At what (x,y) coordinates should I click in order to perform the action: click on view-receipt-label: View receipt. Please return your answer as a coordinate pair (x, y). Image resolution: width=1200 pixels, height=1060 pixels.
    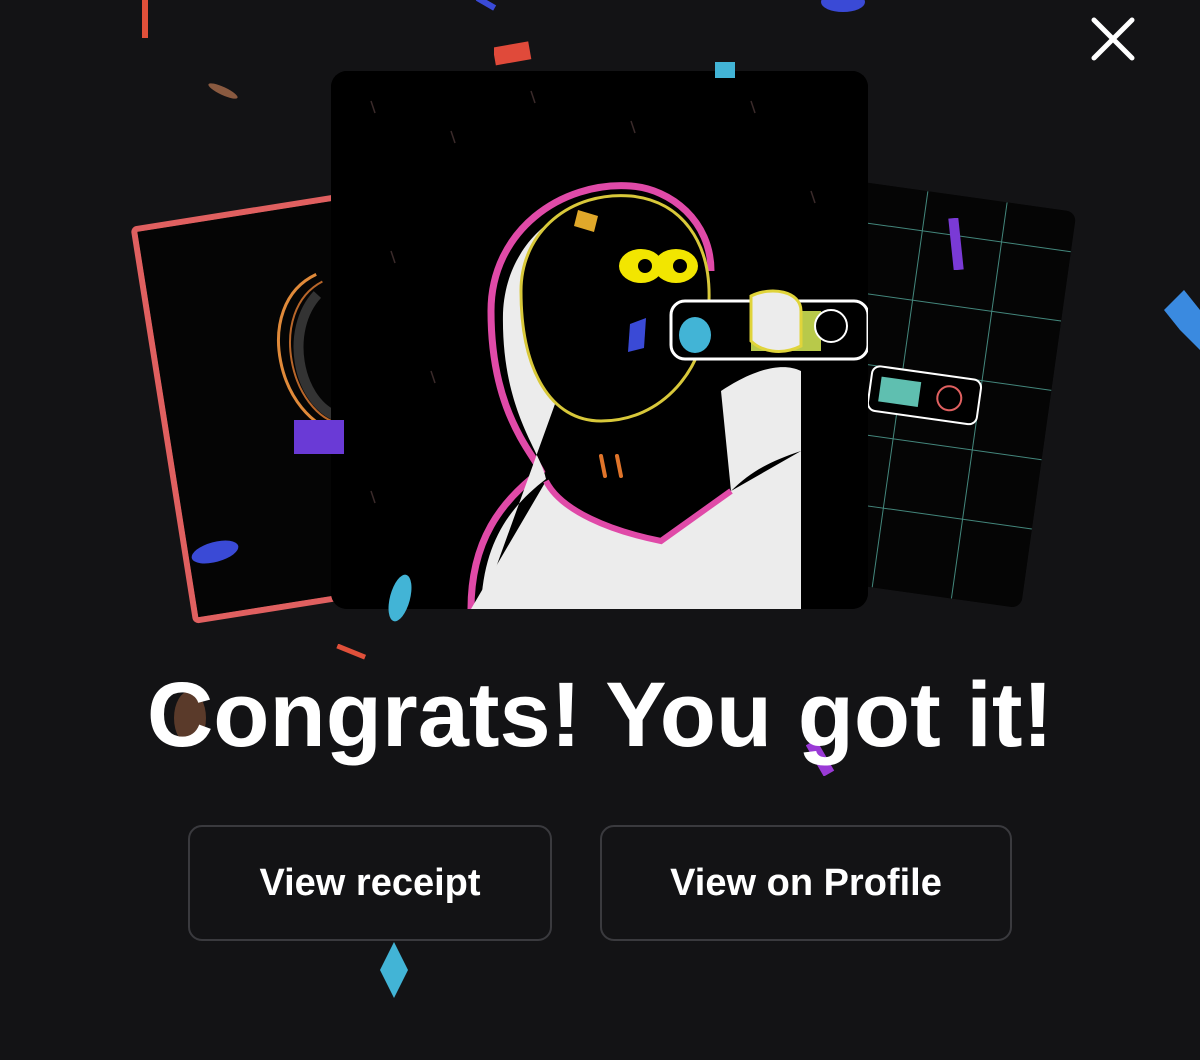
    Looking at the image, I should click on (370, 882).